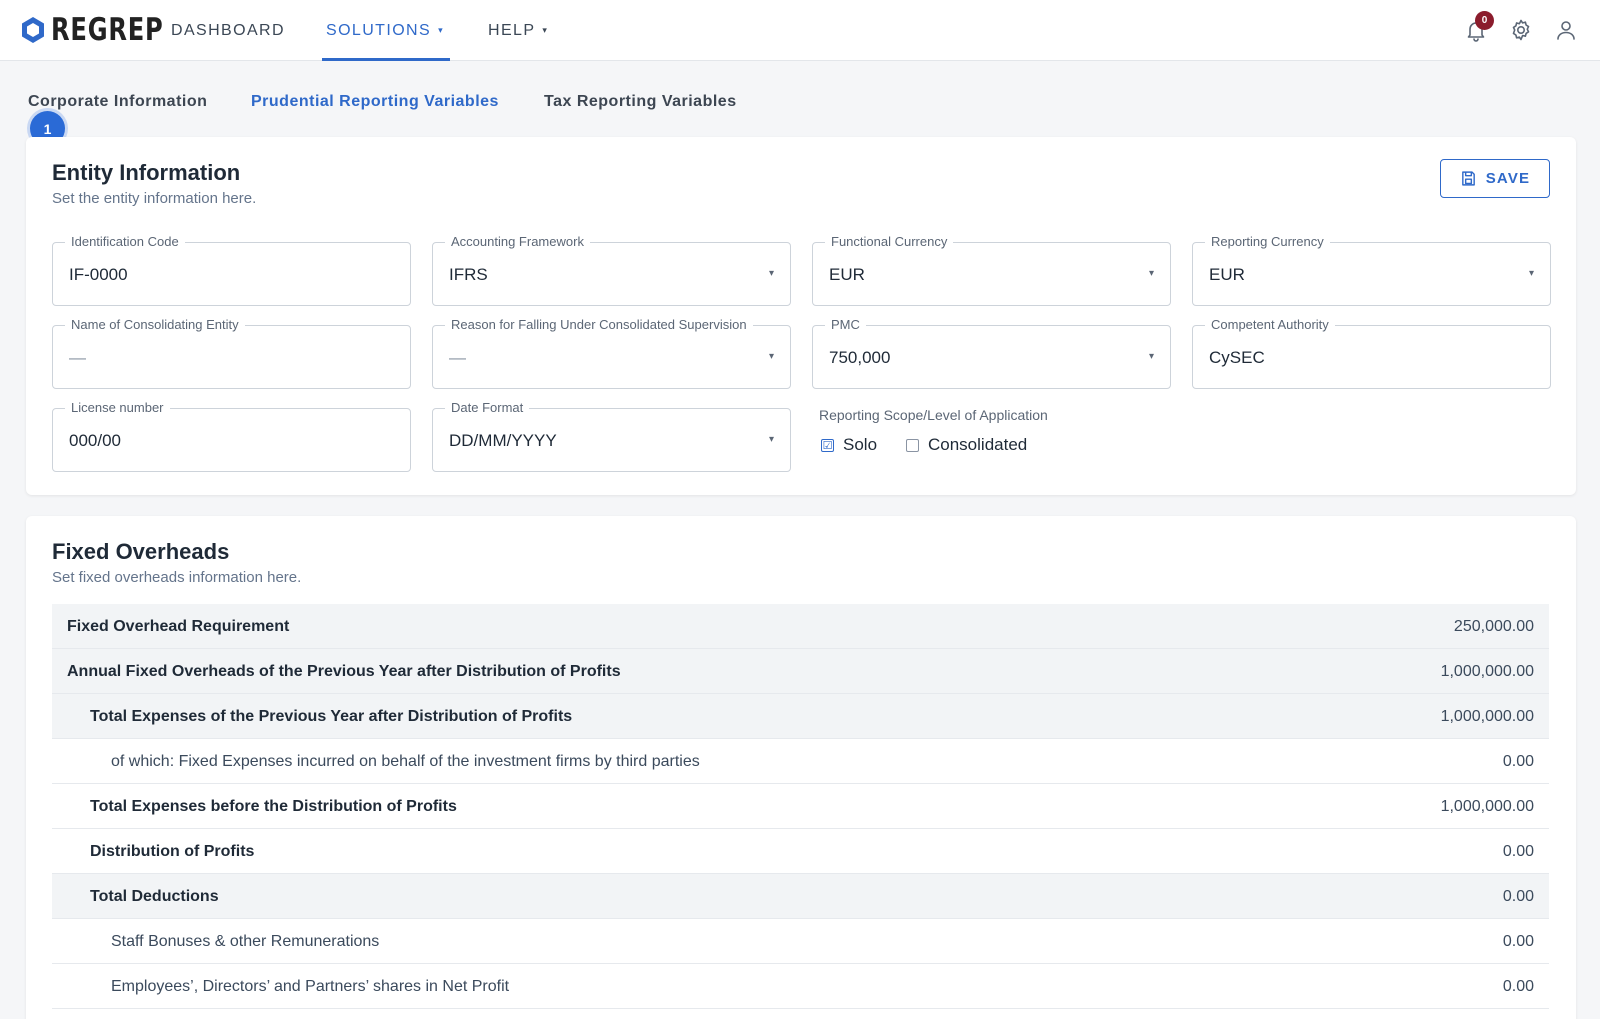 The image size is (1600, 1019). What do you see at coordinates (1566, 30) in the screenshot?
I see `user-icon` at bounding box center [1566, 30].